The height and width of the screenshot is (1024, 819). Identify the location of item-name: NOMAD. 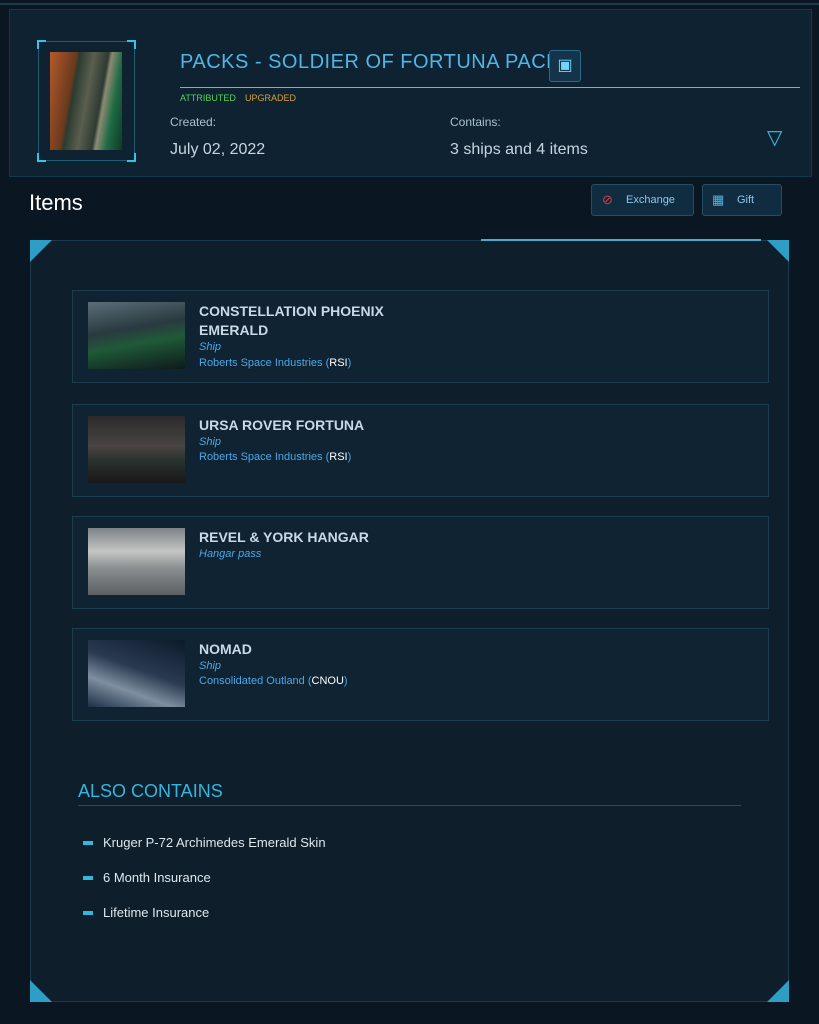
(225, 649).